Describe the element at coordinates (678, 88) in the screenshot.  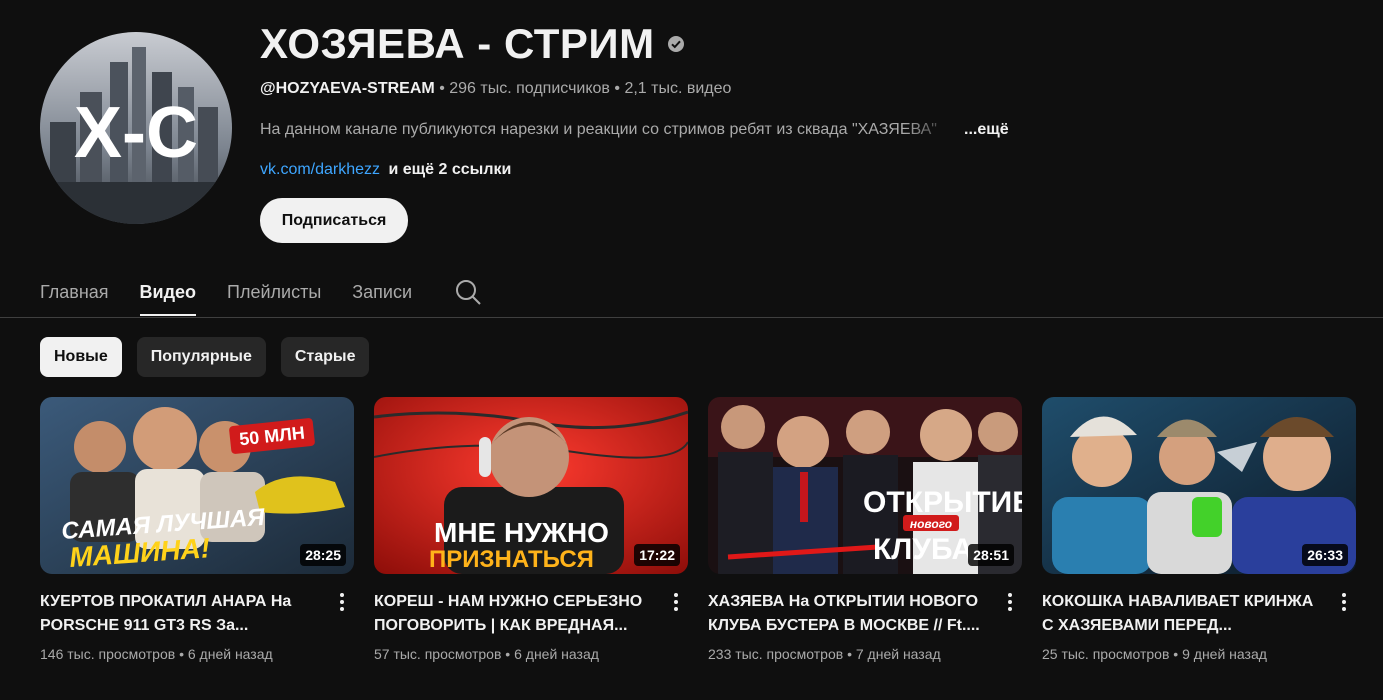
I see `video-count: 2,1 тыс. видео` at that location.